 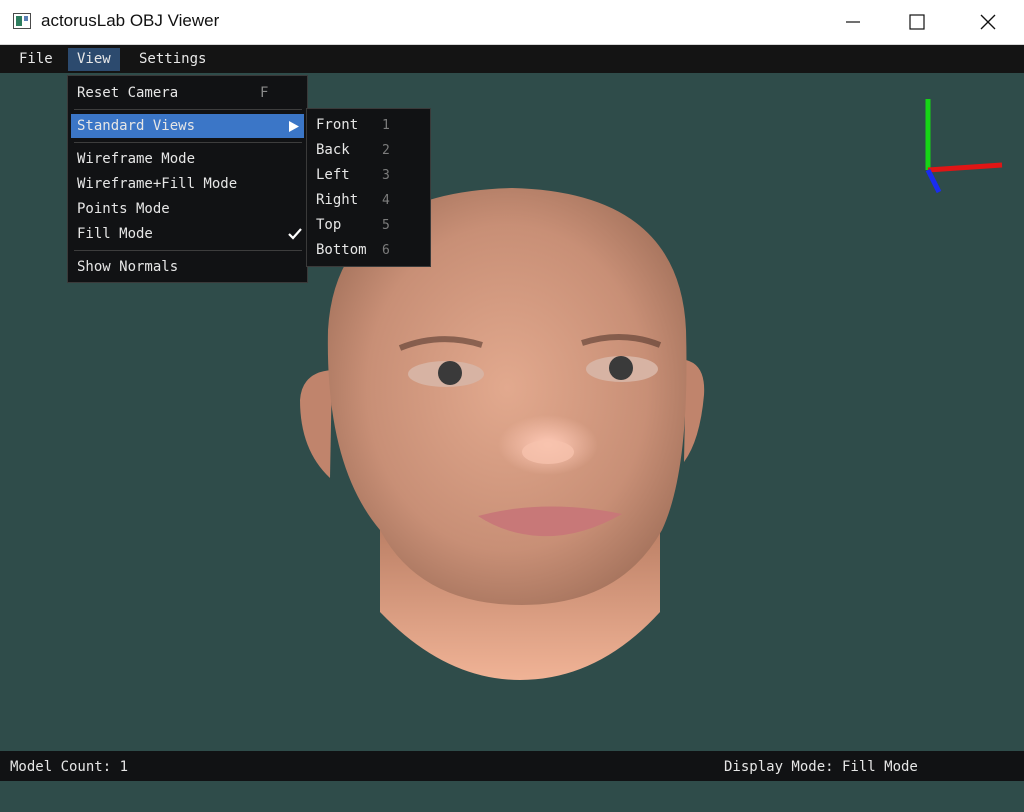 I want to click on standard-views-label: Standard Views, so click(x=136, y=126).